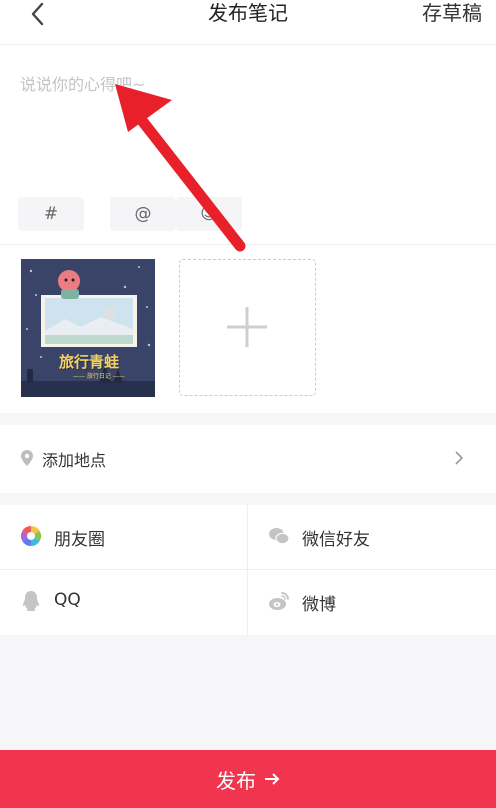 The height and width of the screenshot is (808, 496). What do you see at coordinates (371, 537) in the screenshot?
I see `share-wechat: 微信好友` at bounding box center [371, 537].